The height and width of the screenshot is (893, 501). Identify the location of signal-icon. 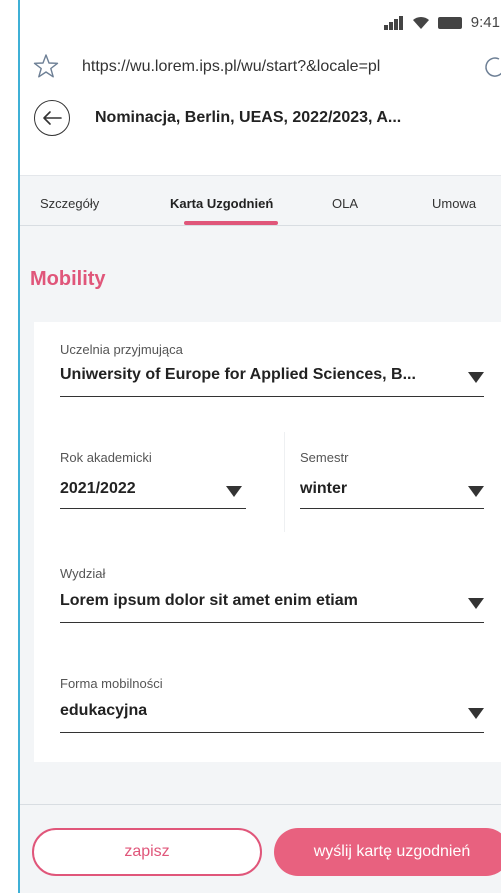
(393, 22).